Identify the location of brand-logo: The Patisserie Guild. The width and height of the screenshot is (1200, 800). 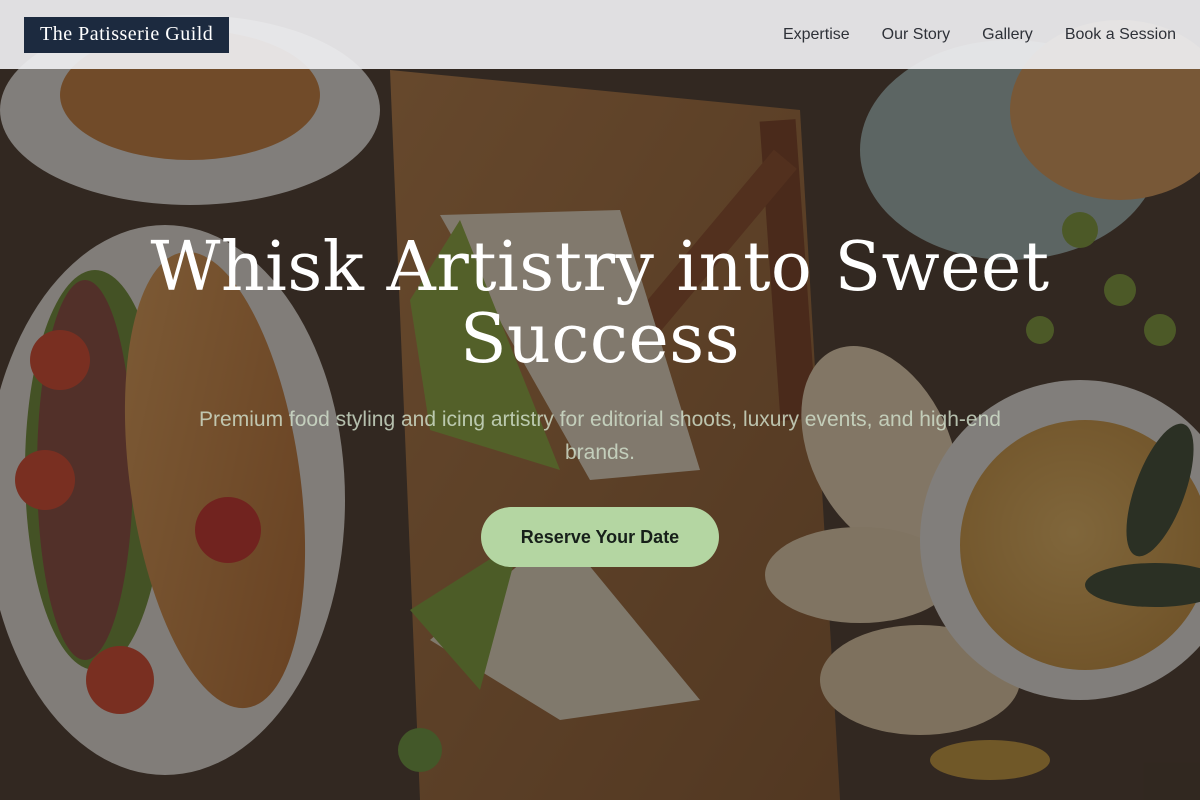
(127, 34).